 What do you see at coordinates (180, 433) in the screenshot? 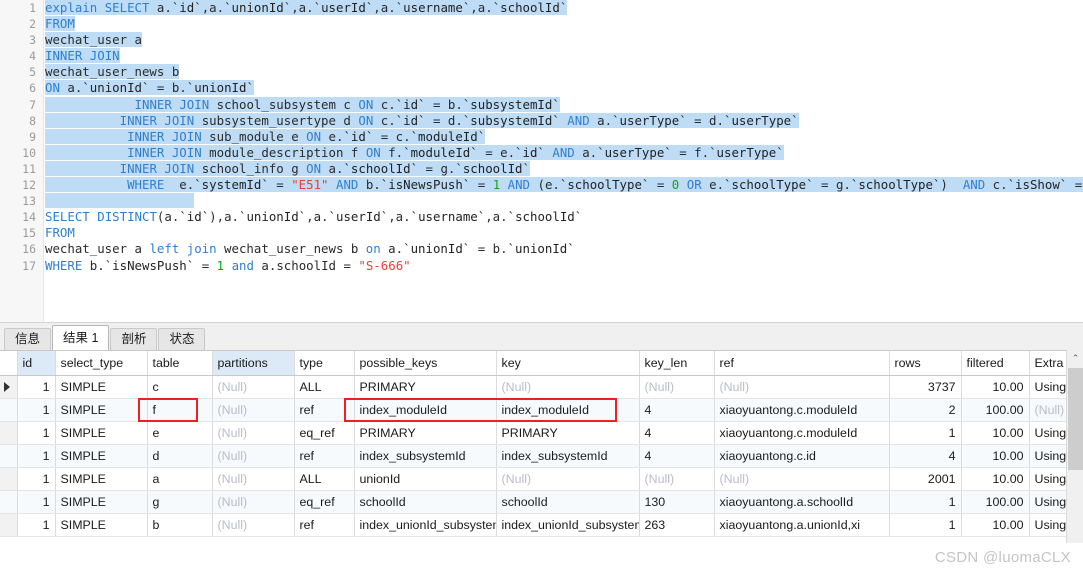
I see `cell-table: e` at bounding box center [180, 433].